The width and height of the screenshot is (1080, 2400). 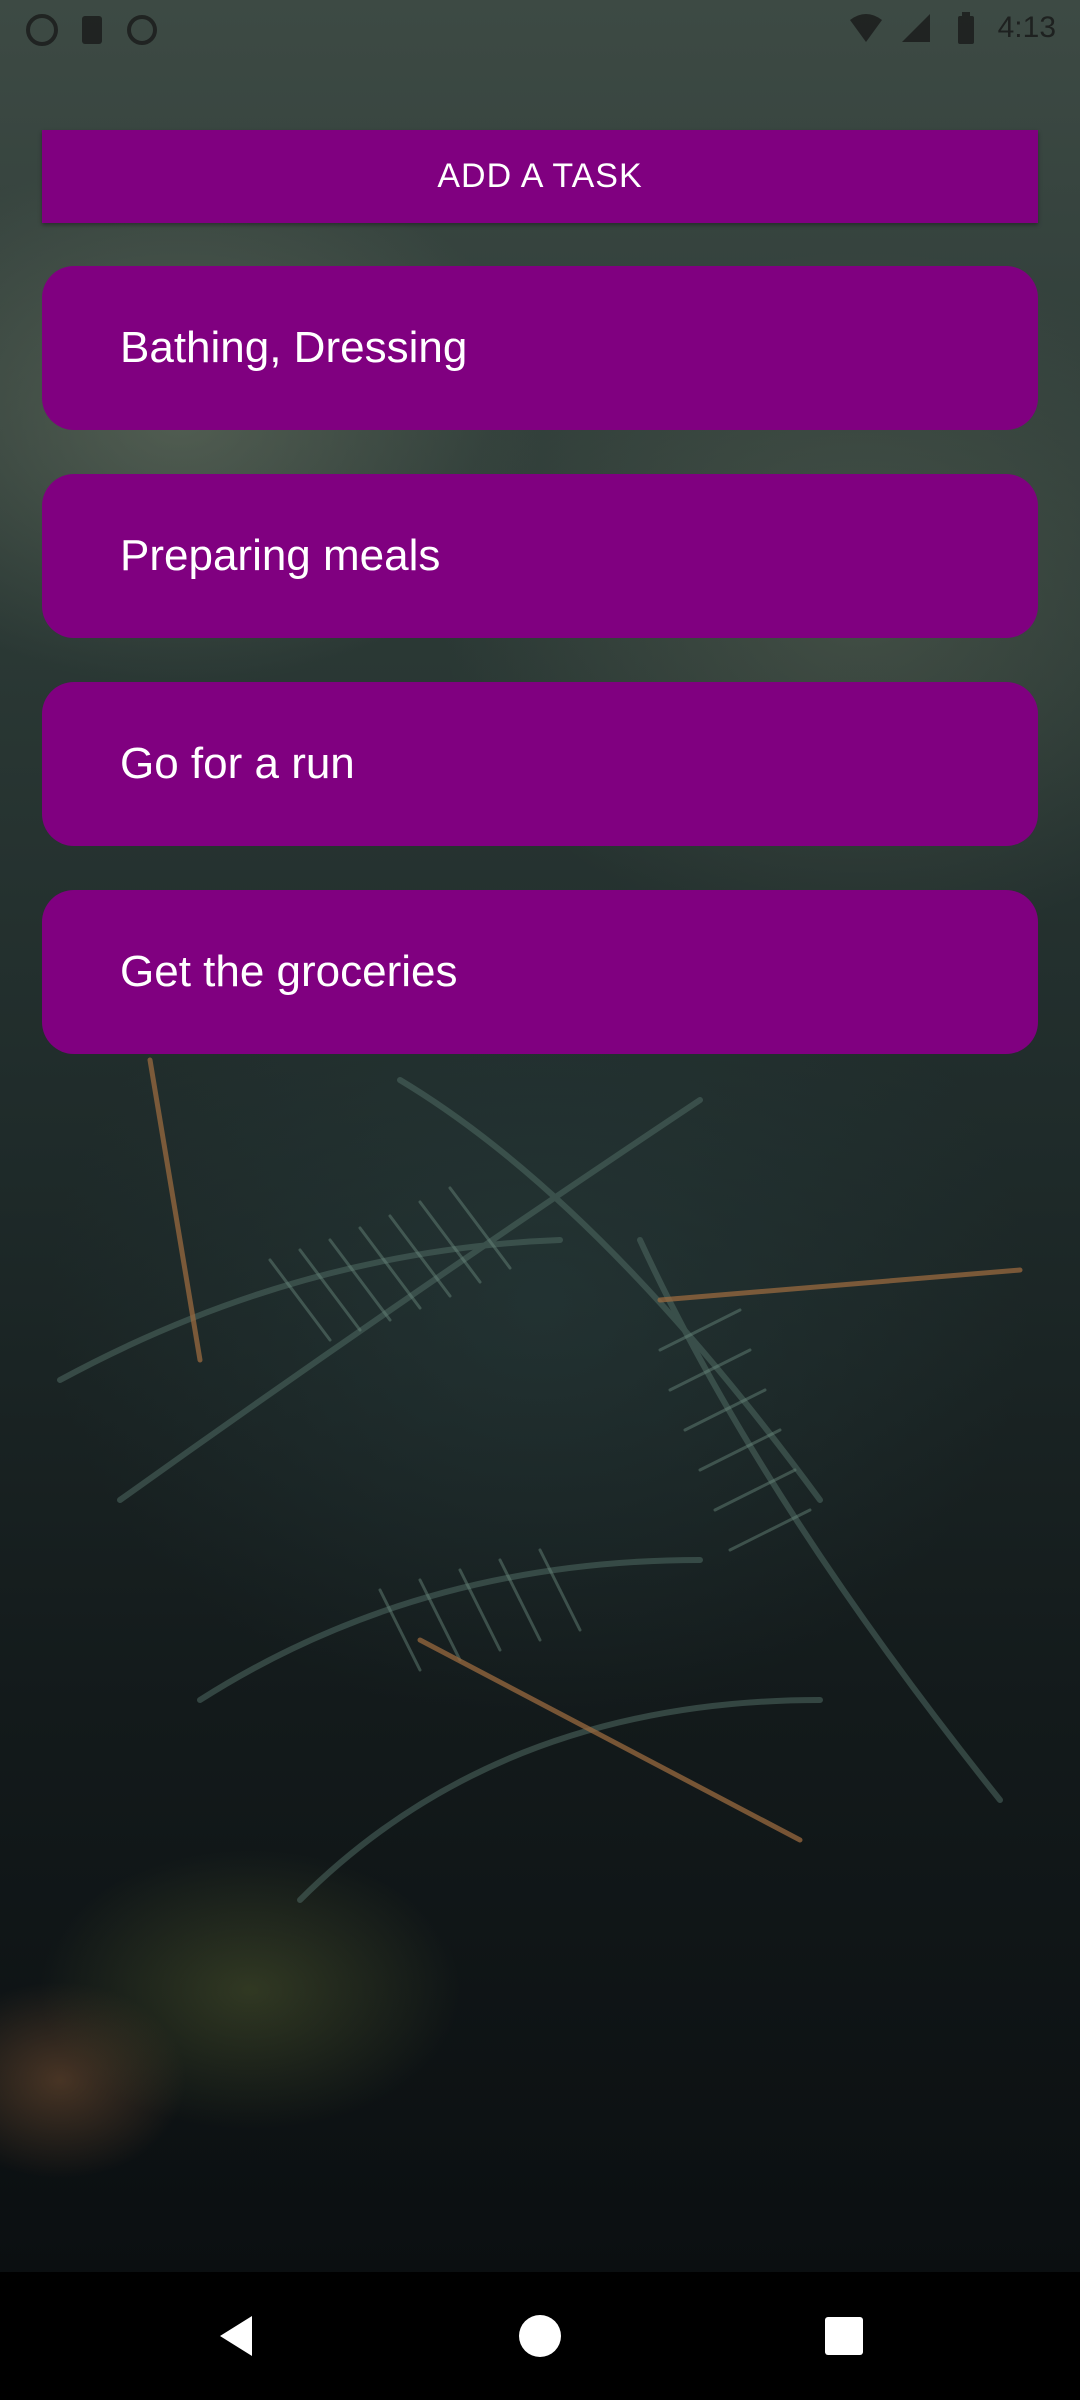 I want to click on task-item-get-the-groceries: Get the groceries, so click(x=540, y=972).